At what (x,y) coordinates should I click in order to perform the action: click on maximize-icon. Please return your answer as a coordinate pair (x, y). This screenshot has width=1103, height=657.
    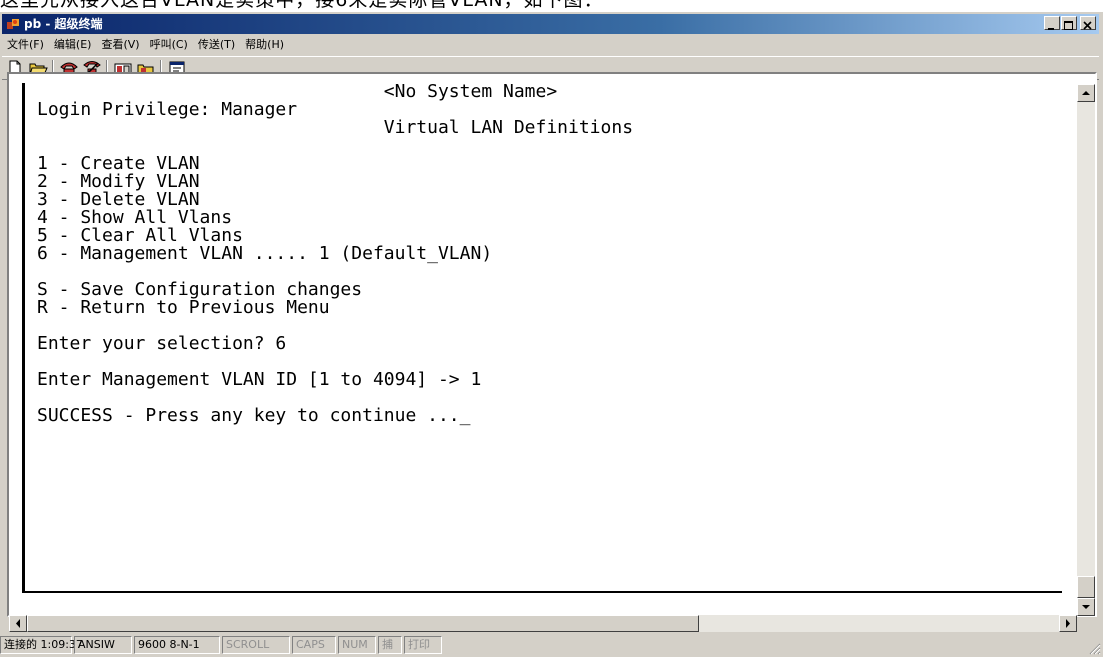
    Looking at the image, I should click on (1068, 25).